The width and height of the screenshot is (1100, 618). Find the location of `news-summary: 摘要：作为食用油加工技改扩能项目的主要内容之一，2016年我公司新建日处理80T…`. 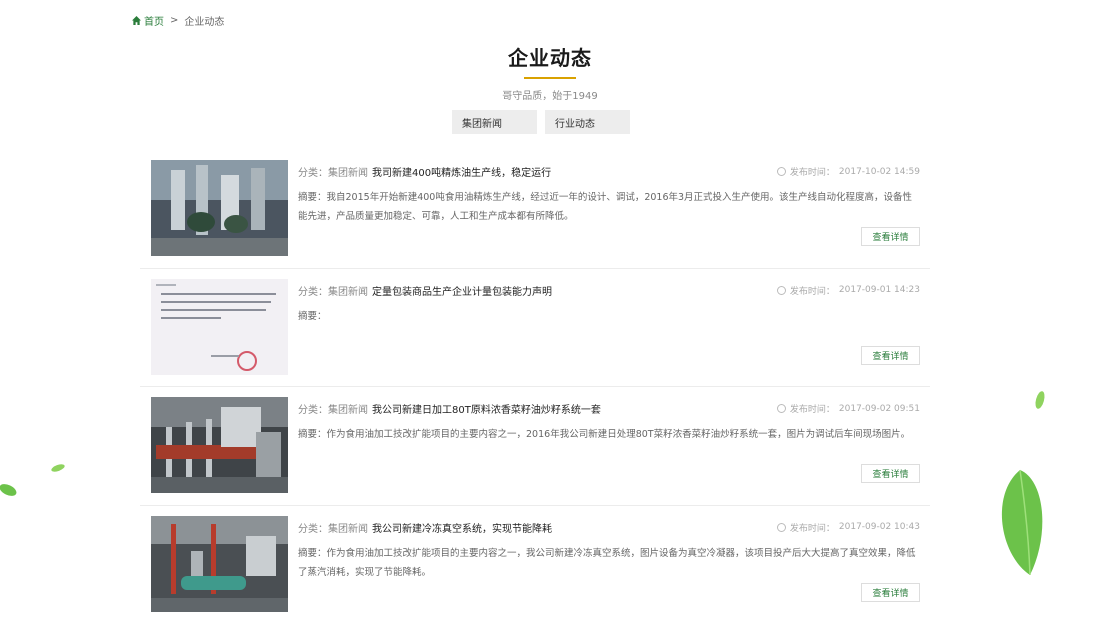

news-summary: 摘要：作为食用油加工技改扩能项目的主要内容之一，2016年我公司新建日处理80T… is located at coordinates (609, 434).